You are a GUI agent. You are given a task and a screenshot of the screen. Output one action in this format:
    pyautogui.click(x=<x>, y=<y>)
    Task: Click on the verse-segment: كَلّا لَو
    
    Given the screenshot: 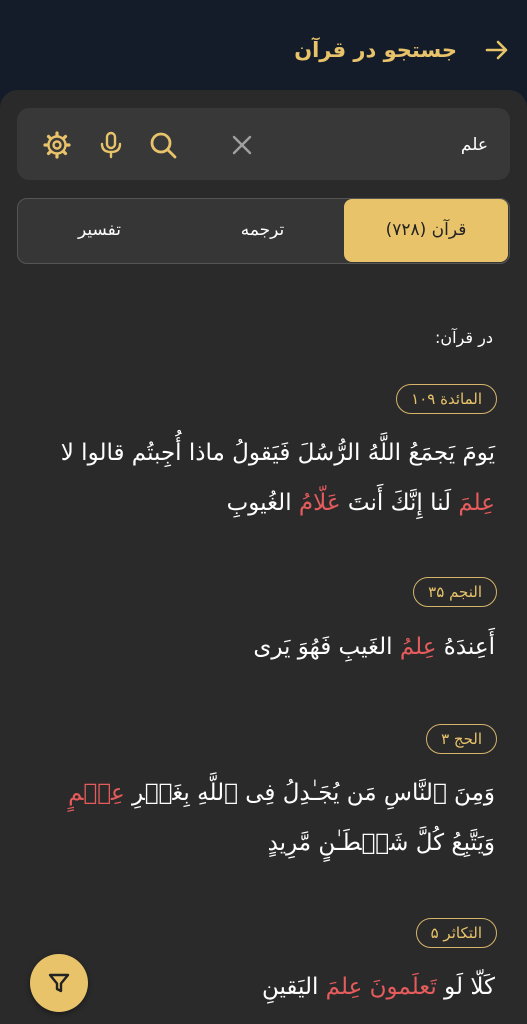 What is the action you would take?
    pyautogui.click(x=465, y=987)
    